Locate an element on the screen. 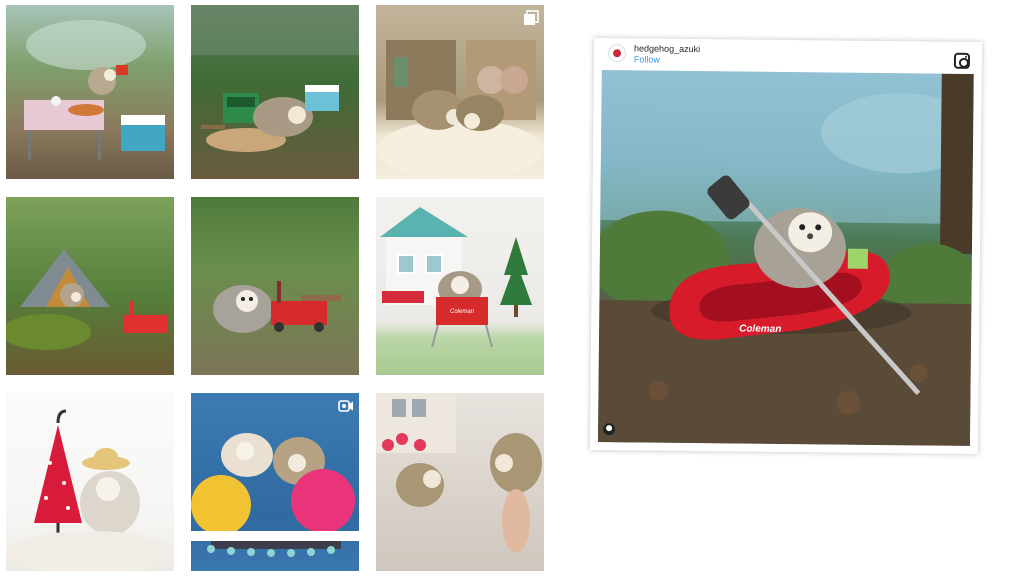 The image size is (1024, 576). photo-tile-picnic is located at coordinates (90, 92).